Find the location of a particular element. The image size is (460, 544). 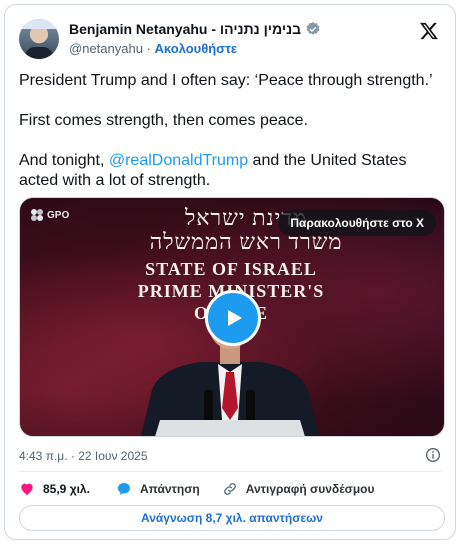

avatar-suit is located at coordinates (39, 53).